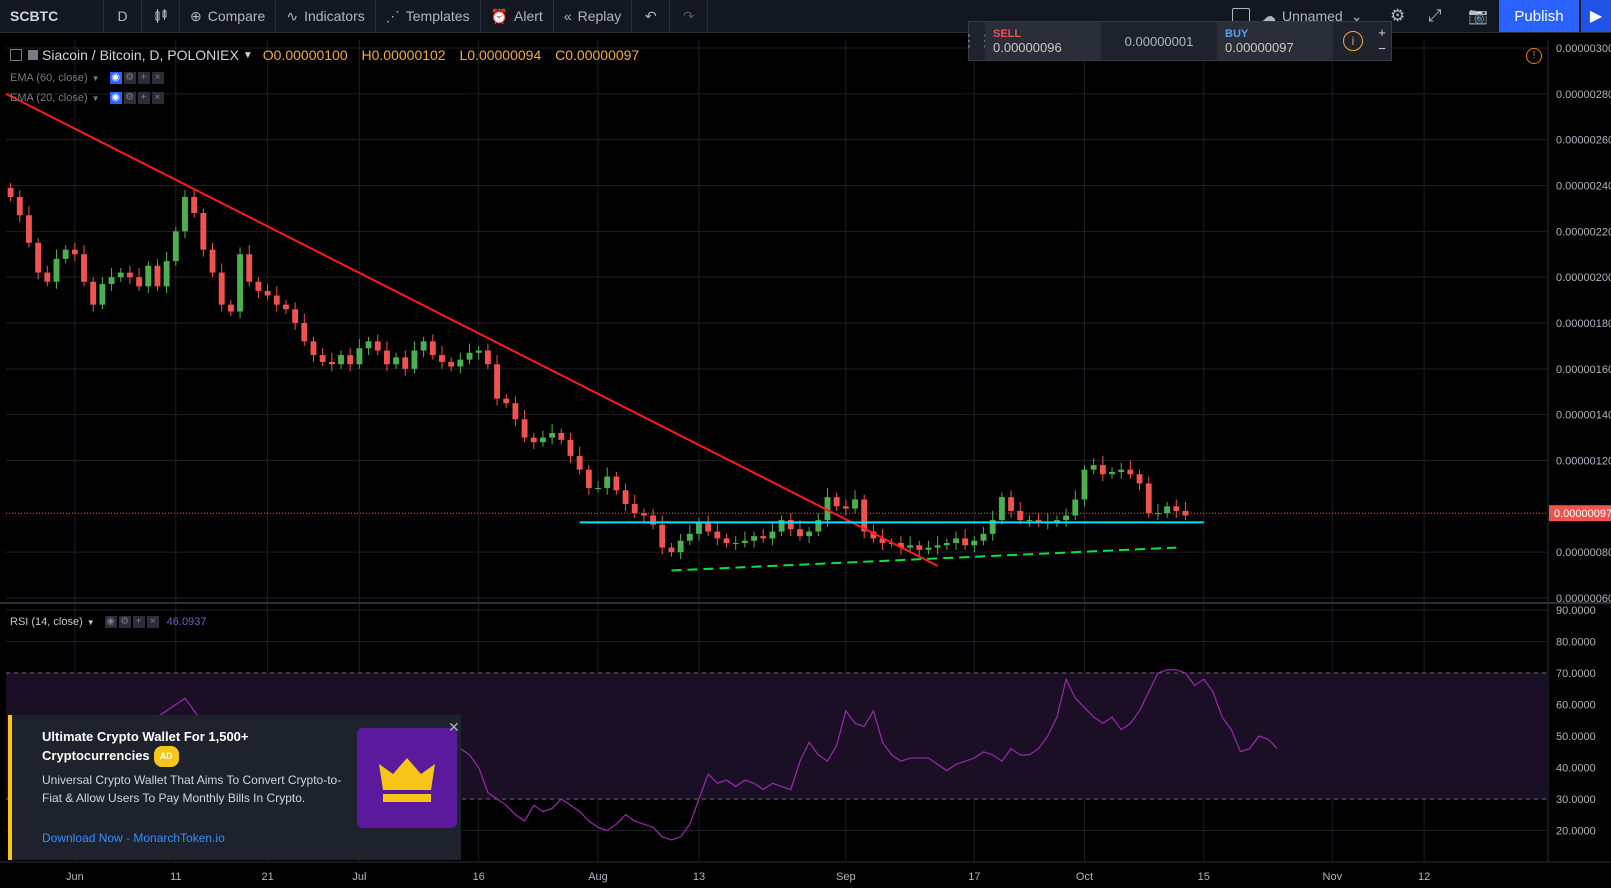 This screenshot has height=888, width=1611. Describe the element at coordinates (49, 78) in the screenshot. I see `ema60-label: EMA (60, close)` at that location.